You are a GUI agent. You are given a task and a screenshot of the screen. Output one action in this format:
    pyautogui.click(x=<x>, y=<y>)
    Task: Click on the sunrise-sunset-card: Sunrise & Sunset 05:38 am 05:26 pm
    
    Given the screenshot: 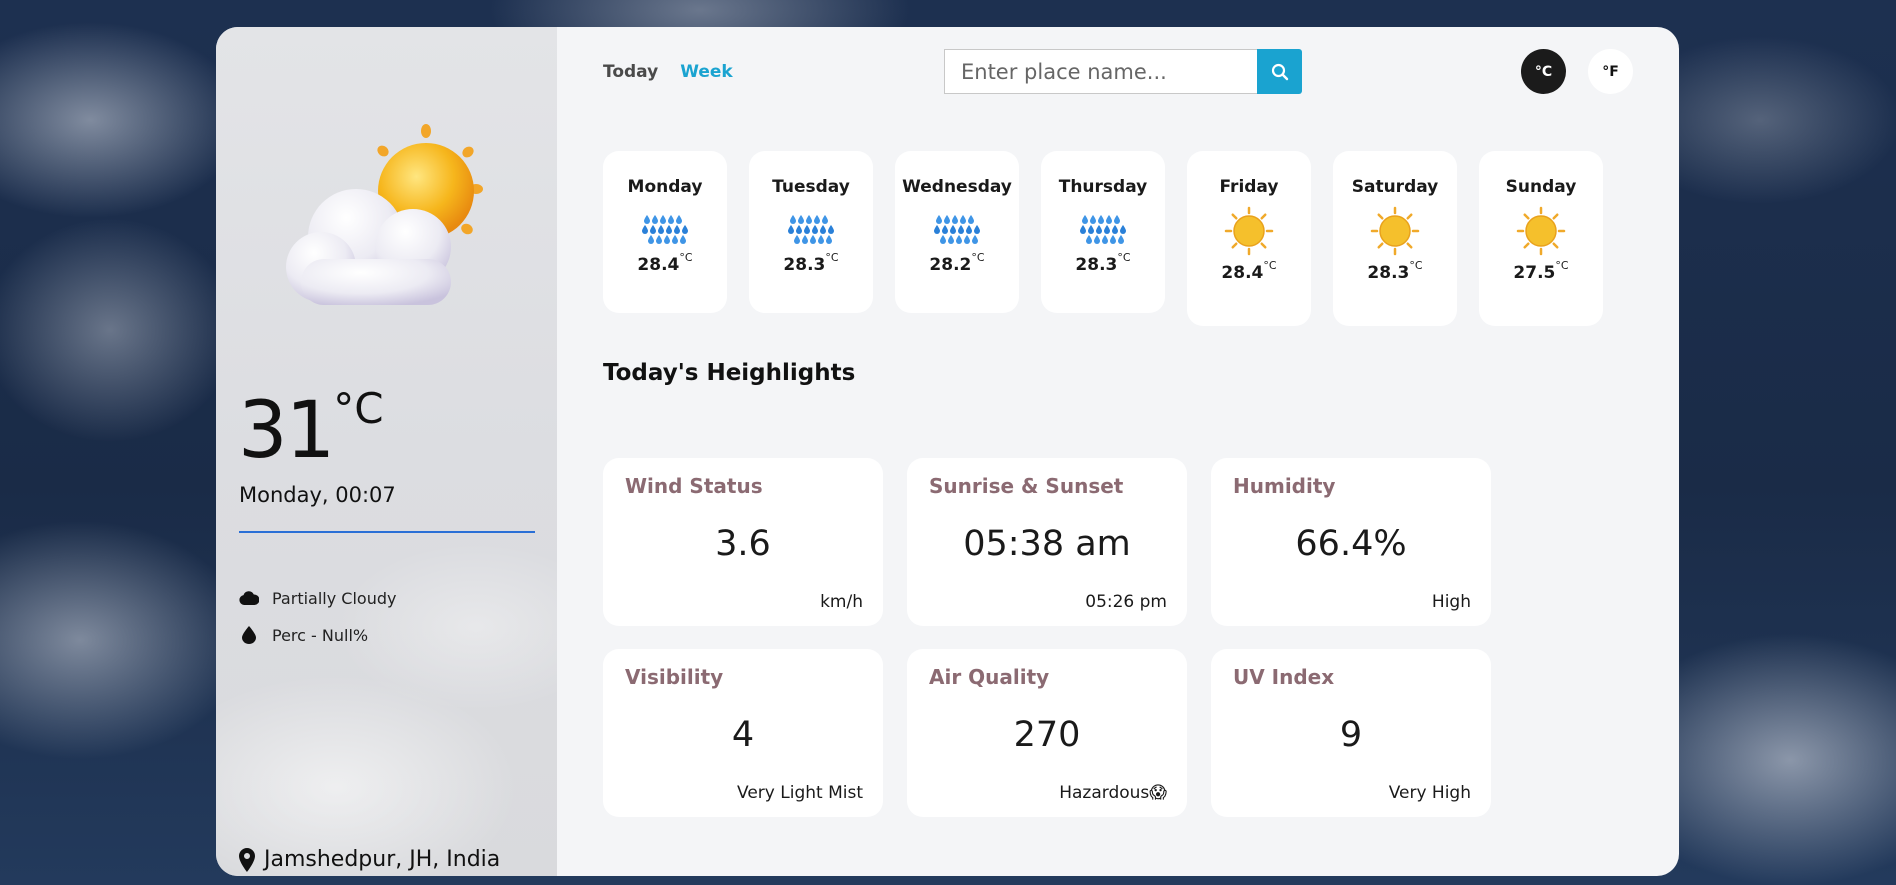 What is the action you would take?
    pyautogui.click(x=1047, y=542)
    